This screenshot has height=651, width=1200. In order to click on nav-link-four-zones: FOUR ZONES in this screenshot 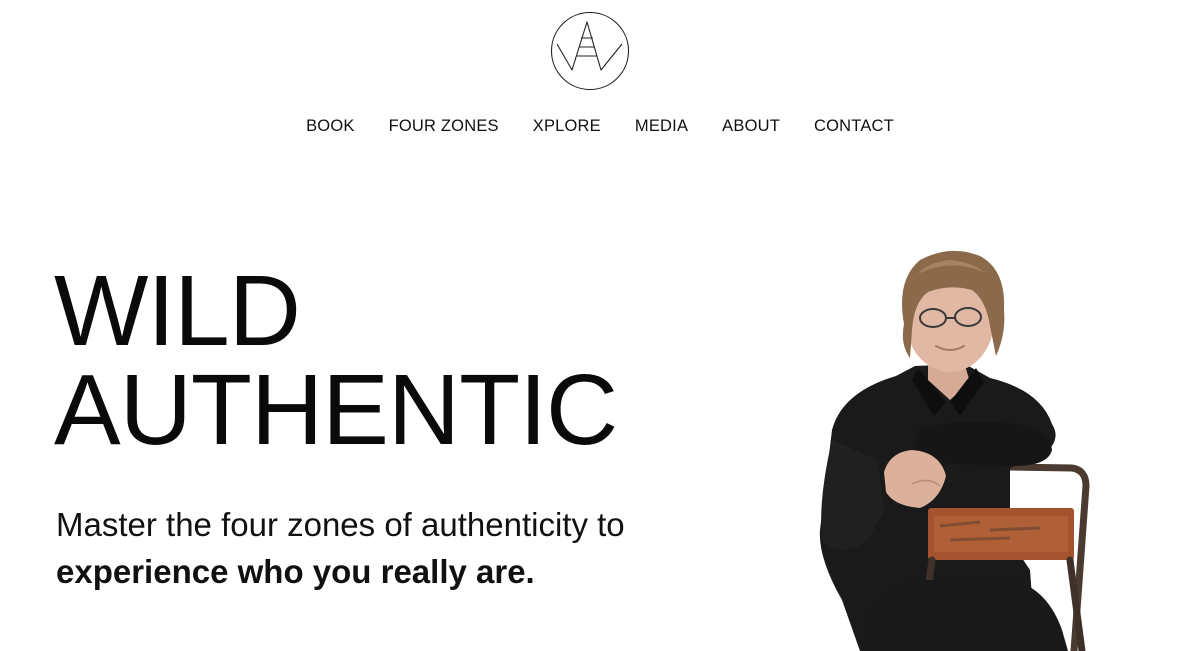, I will do `click(444, 126)`.